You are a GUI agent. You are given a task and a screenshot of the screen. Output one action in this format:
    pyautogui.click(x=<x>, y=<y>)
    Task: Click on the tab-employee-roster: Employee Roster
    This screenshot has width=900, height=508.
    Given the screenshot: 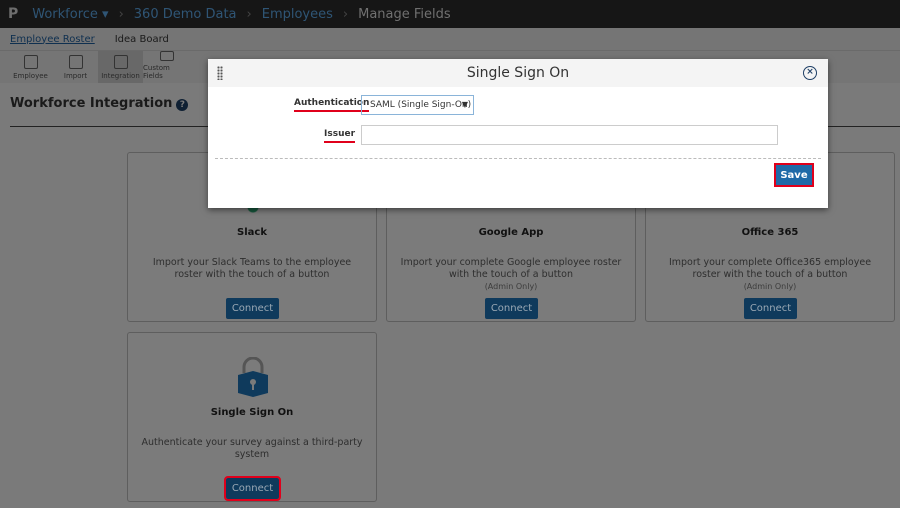 What is the action you would take?
    pyautogui.click(x=52, y=39)
    